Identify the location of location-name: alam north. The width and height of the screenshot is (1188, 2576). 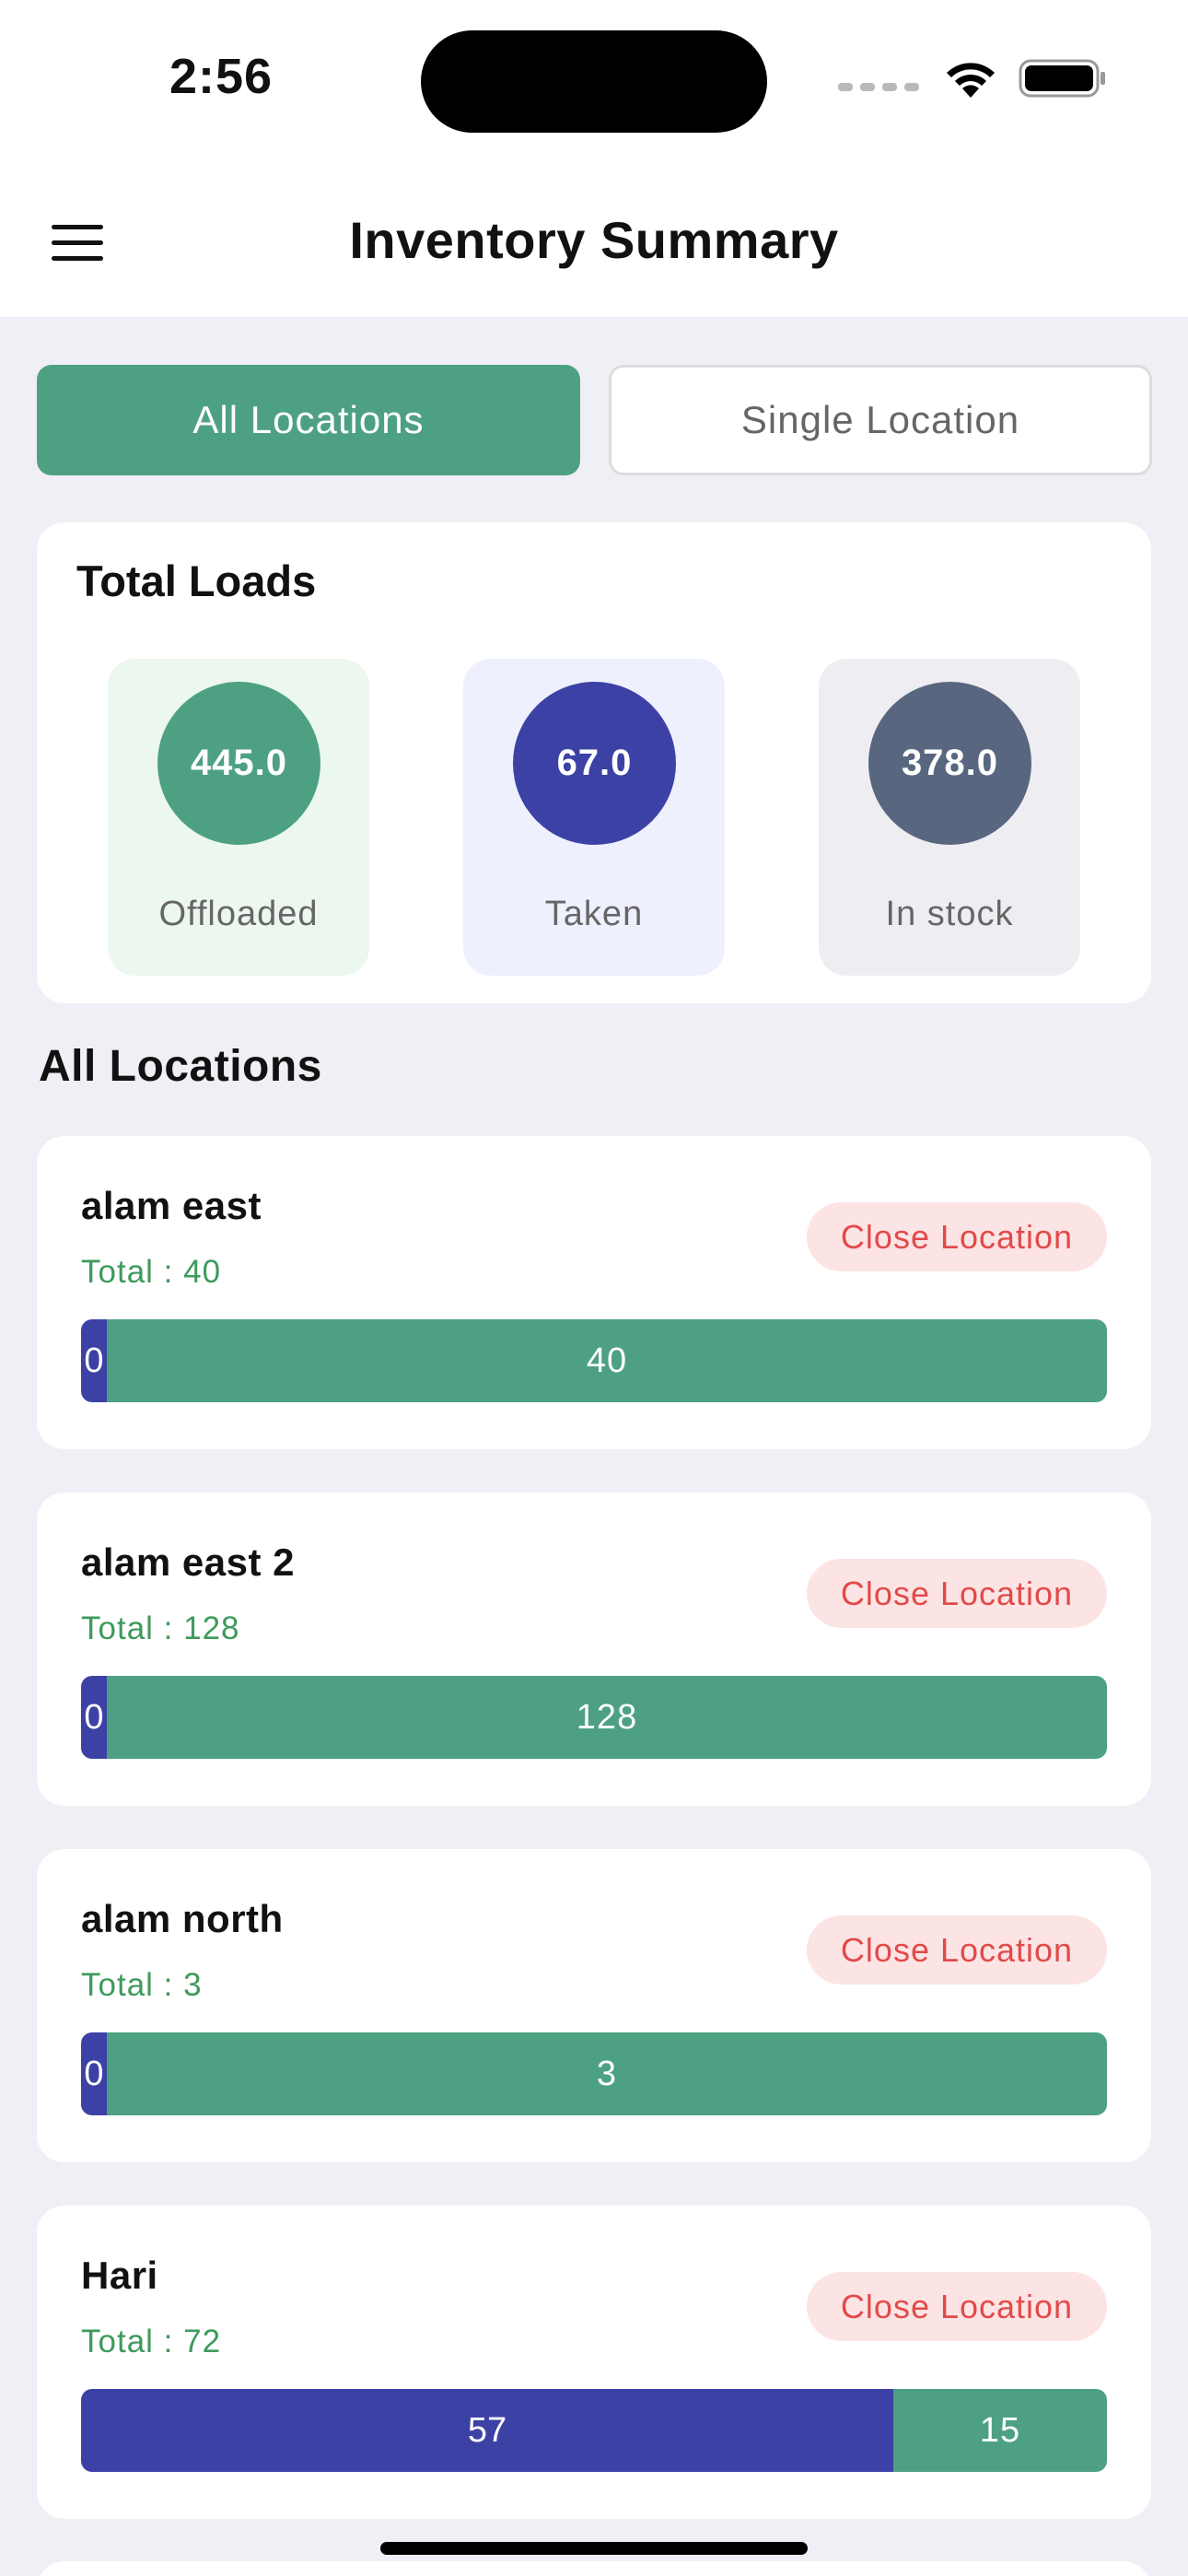
(182, 1919).